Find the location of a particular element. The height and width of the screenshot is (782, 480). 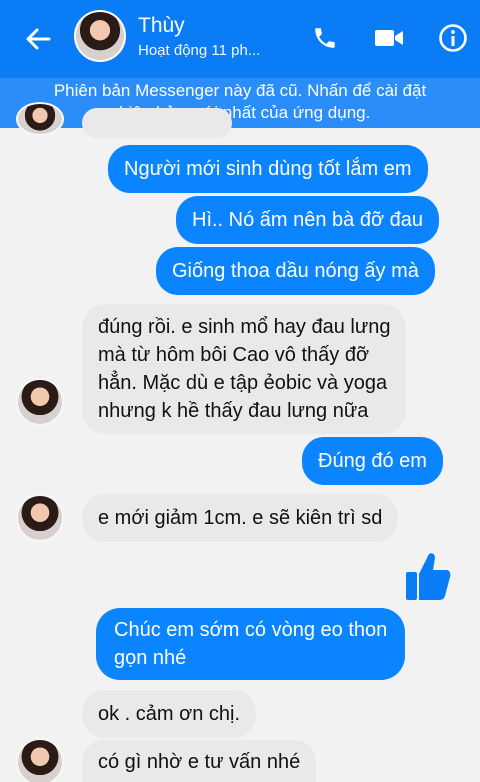

message-bubble: e mới giảm 1cm. e sẽ kiên trì sd is located at coordinates (240, 518).